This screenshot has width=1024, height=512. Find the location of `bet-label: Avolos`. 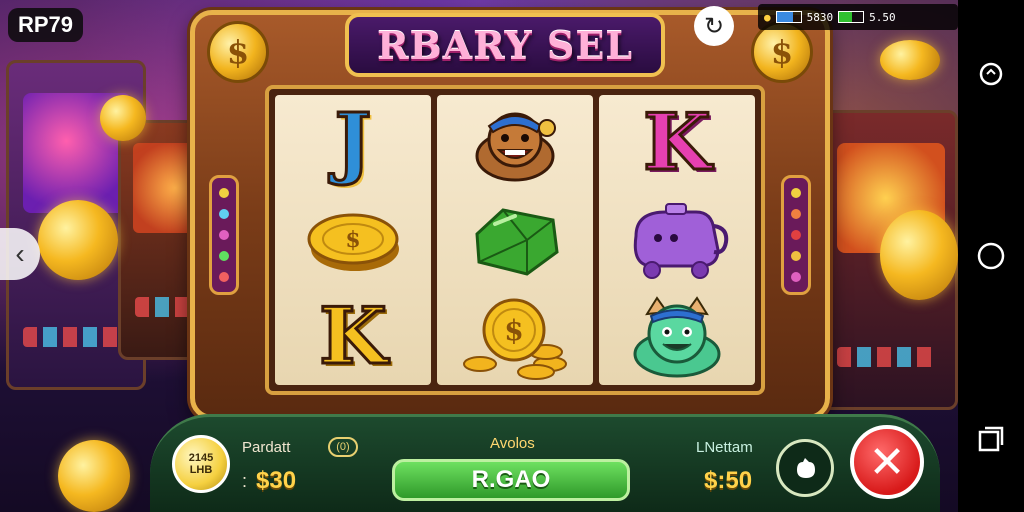

bet-label: Avolos is located at coordinates (512, 443).